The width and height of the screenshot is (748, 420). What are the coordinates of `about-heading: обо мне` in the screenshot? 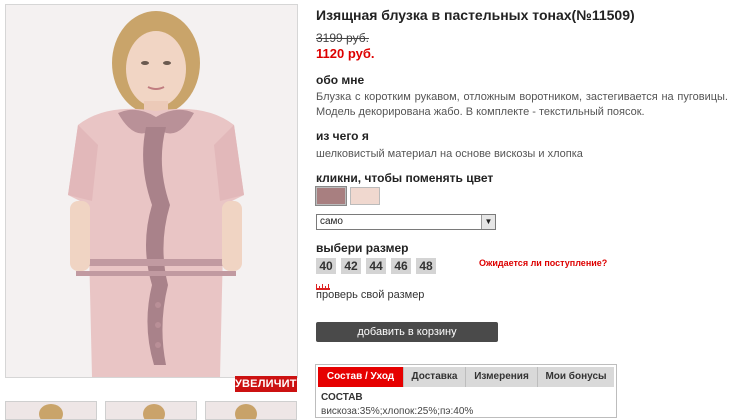 It's located at (340, 80).